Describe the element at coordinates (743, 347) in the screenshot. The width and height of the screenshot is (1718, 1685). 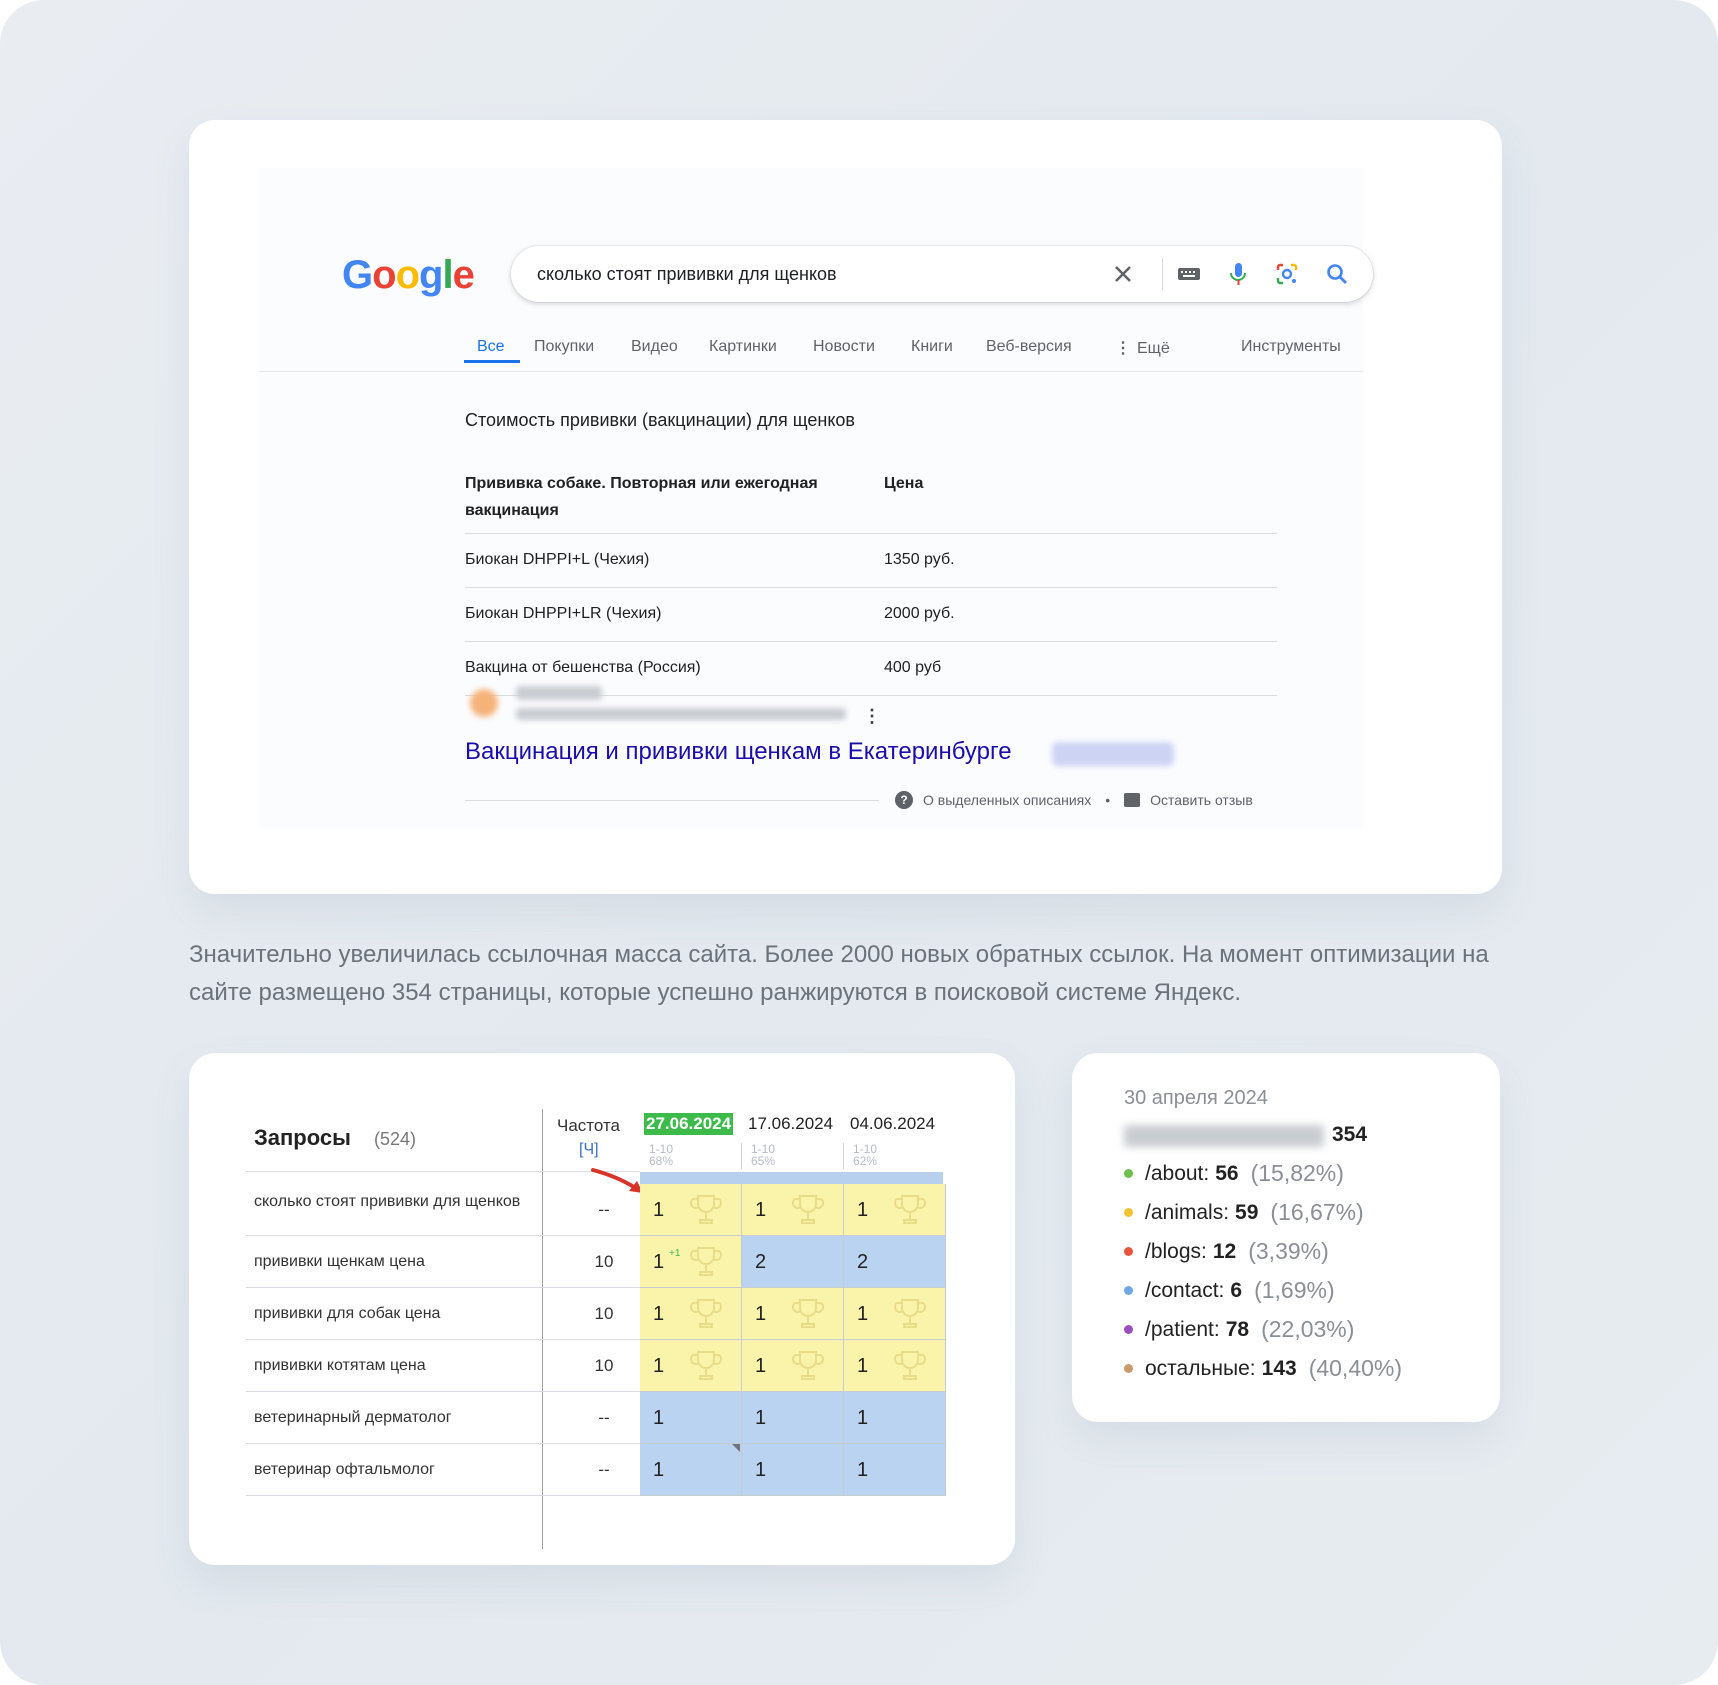
I see `tab-images: Картинки` at that location.